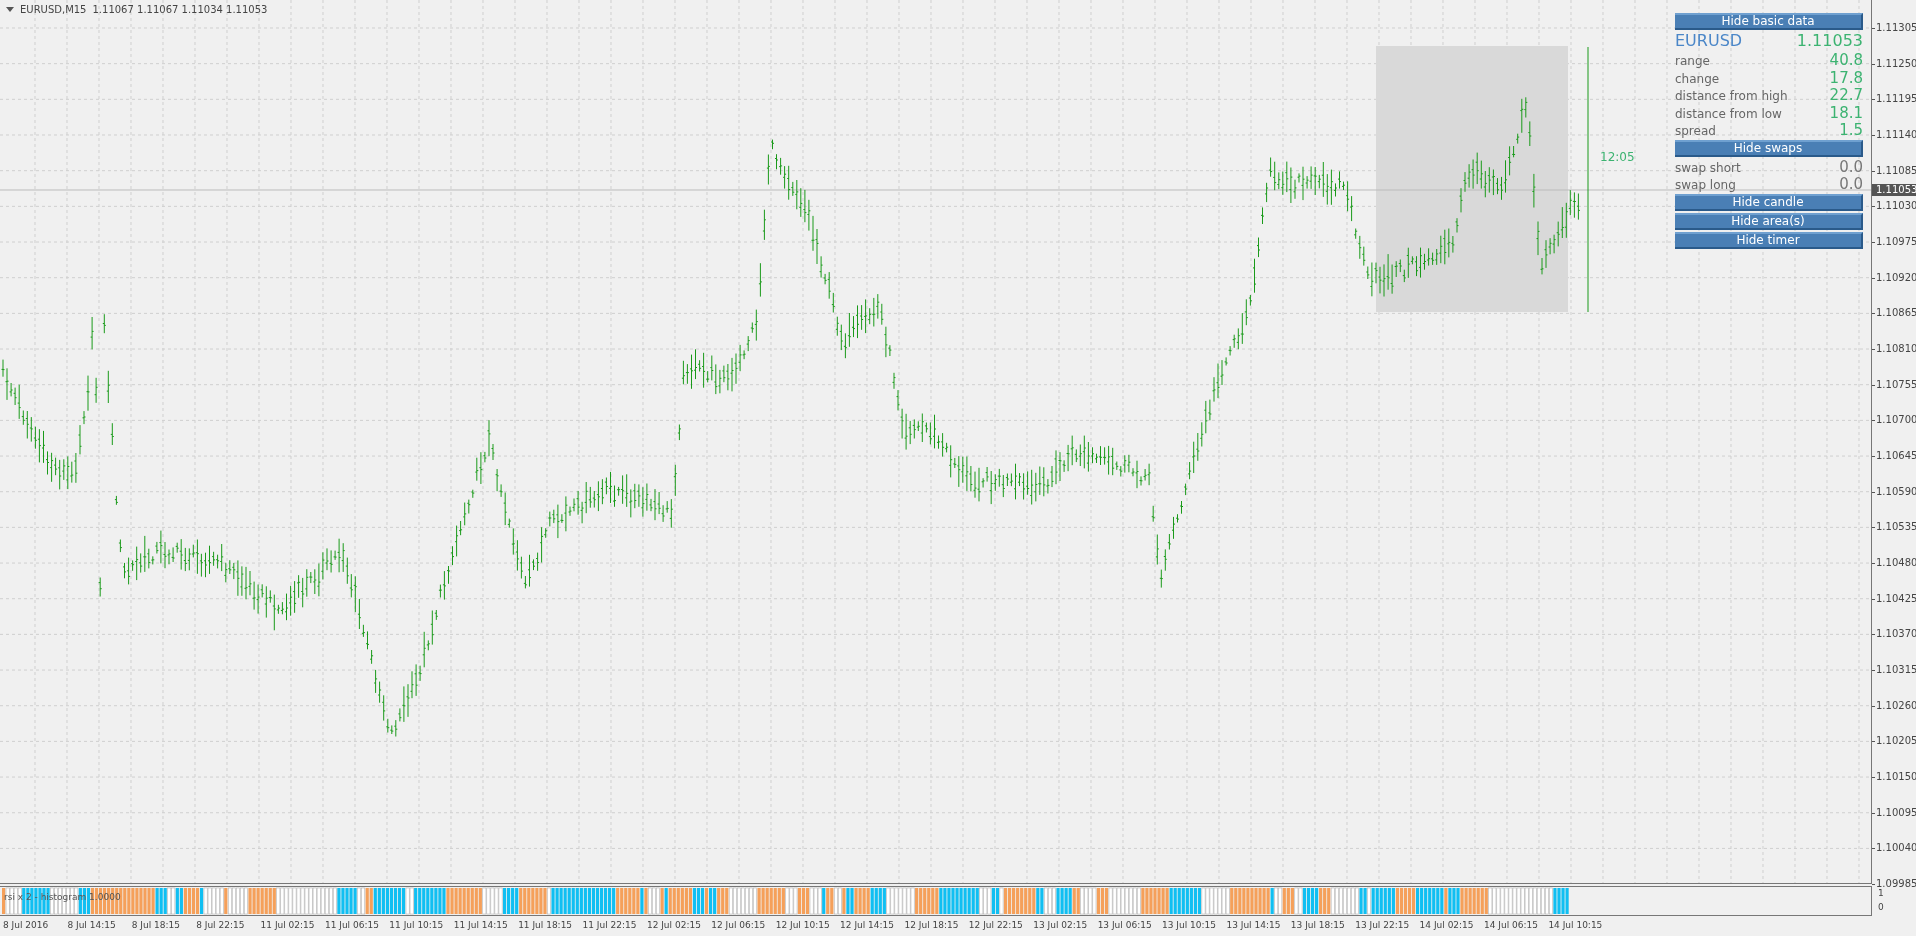 The height and width of the screenshot is (936, 1916). Describe the element at coordinates (1894, 190) in the screenshot. I see `current-price-label: 1.11053` at that location.